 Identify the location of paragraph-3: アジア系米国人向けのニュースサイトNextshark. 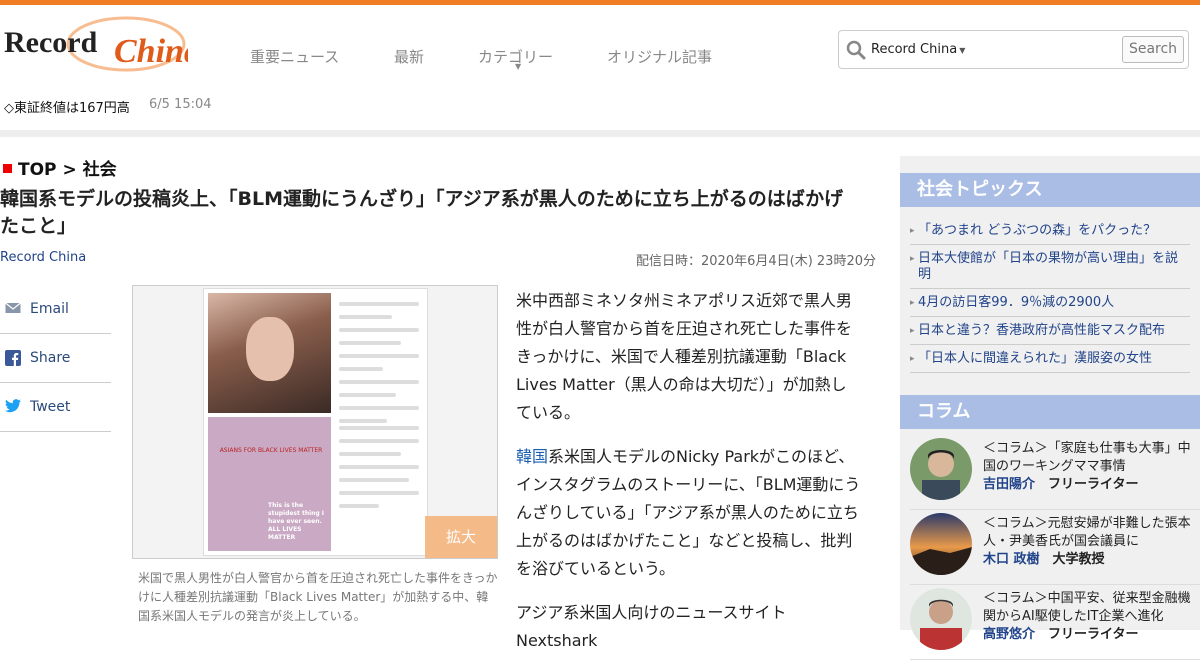
(651, 626).